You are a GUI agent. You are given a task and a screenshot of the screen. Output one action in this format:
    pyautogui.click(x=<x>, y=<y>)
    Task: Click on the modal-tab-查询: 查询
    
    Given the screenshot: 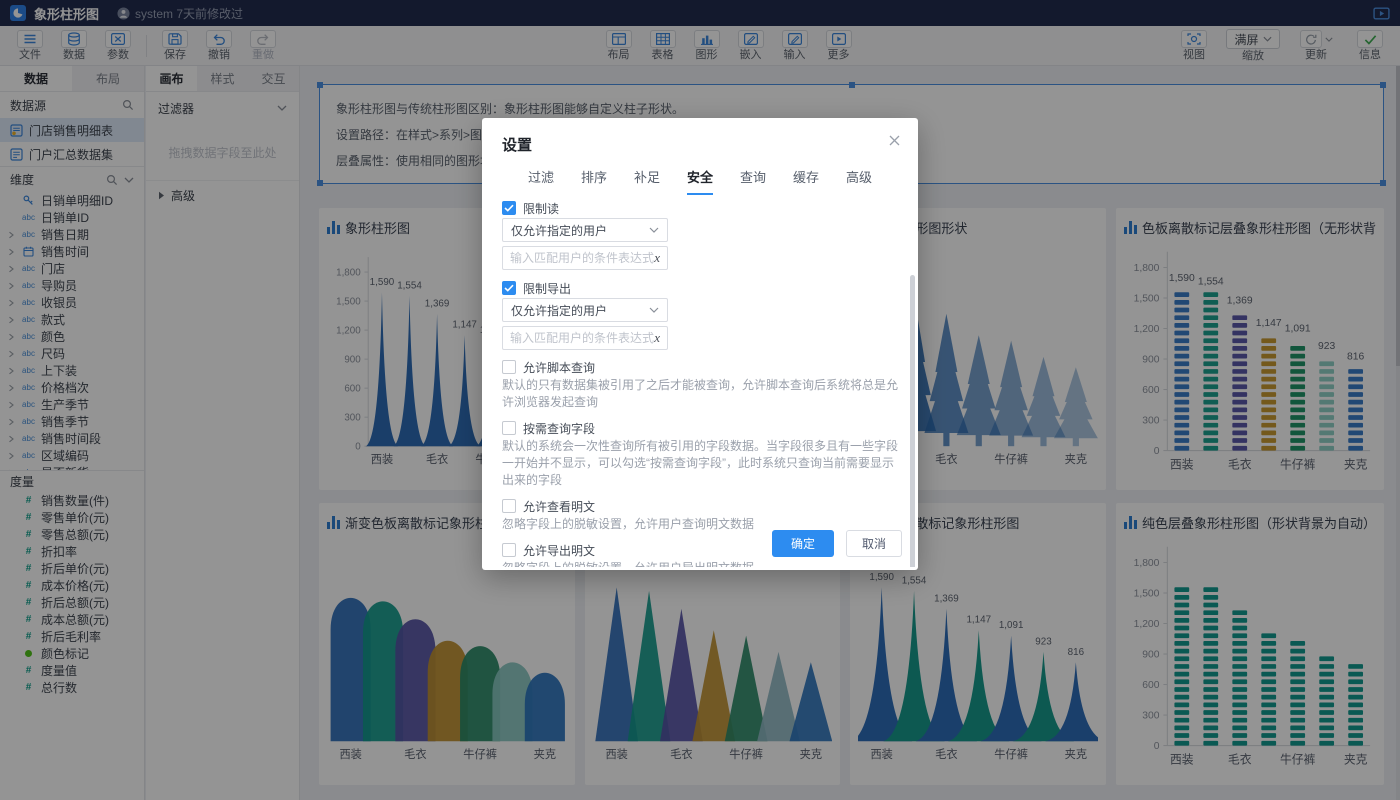 What is the action you would take?
    pyautogui.click(x=753, y=181)
    